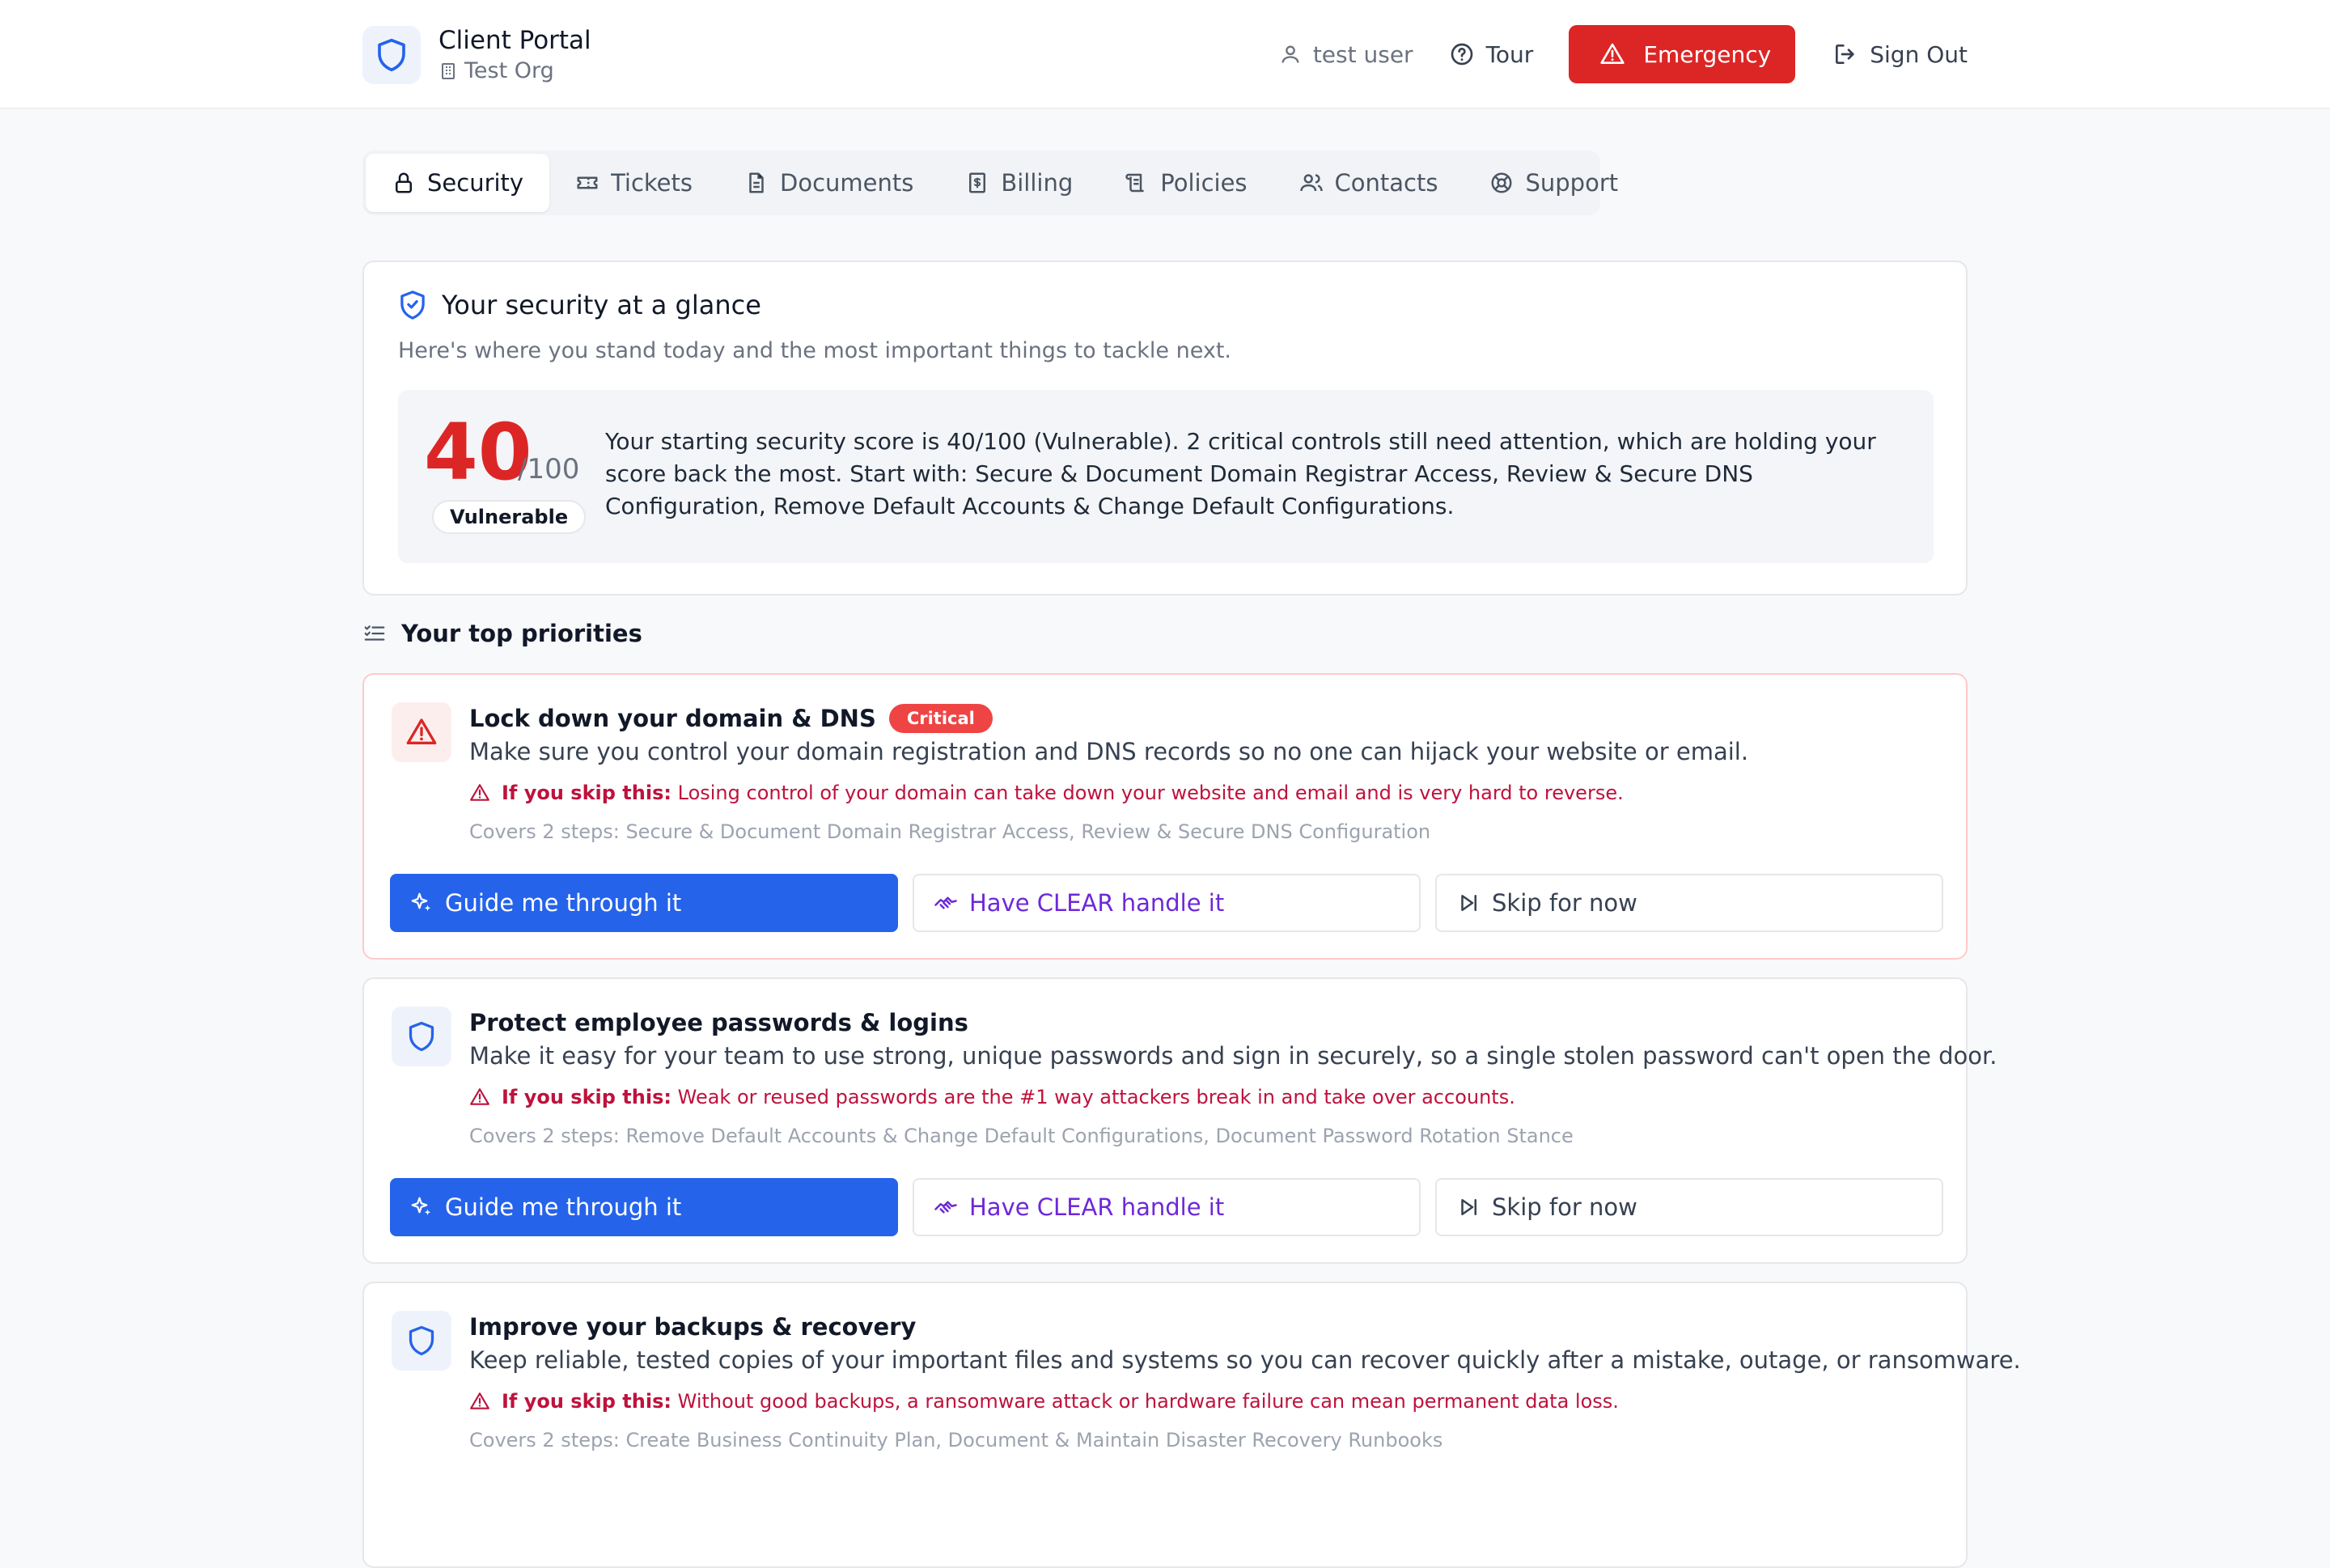 Image resolution: width=2330 pixels, height=1568 pixels. I want to click on tab-security: Security, so click(458, 183).